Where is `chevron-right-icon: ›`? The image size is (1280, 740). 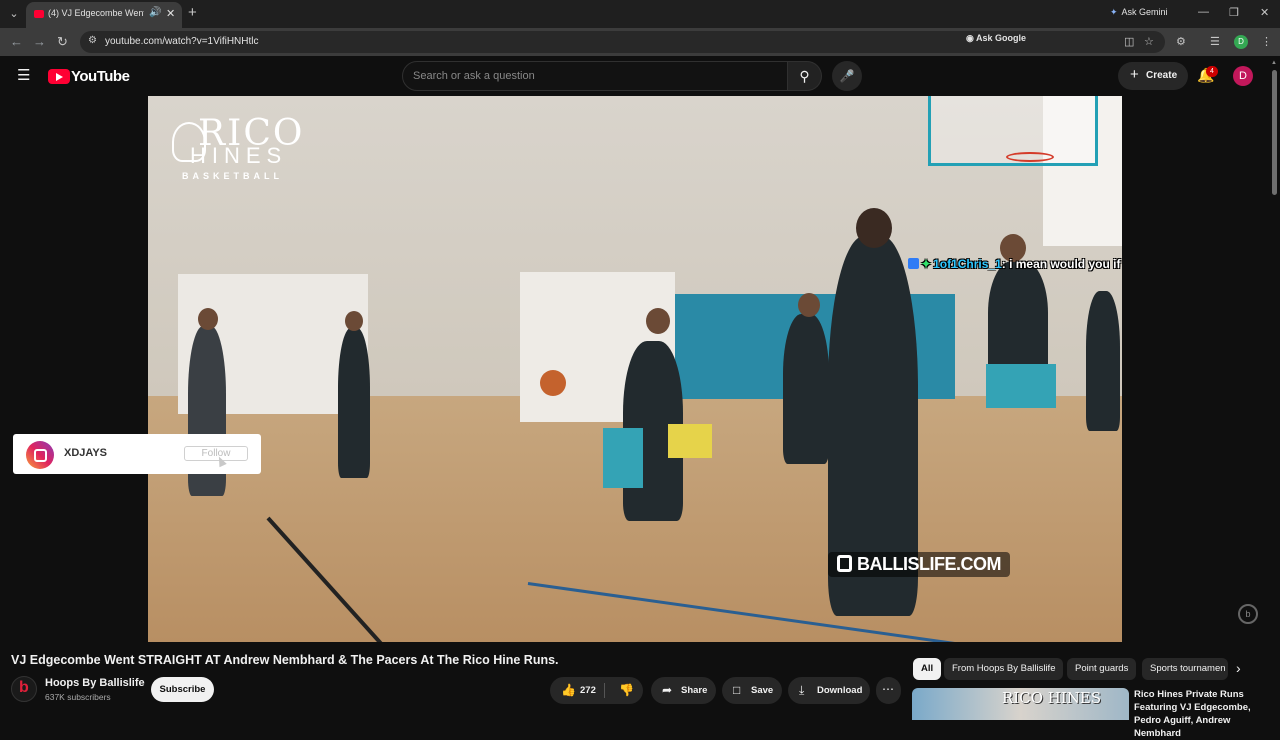
chevron-right-icon: › is located at coordinates (1238, 668).